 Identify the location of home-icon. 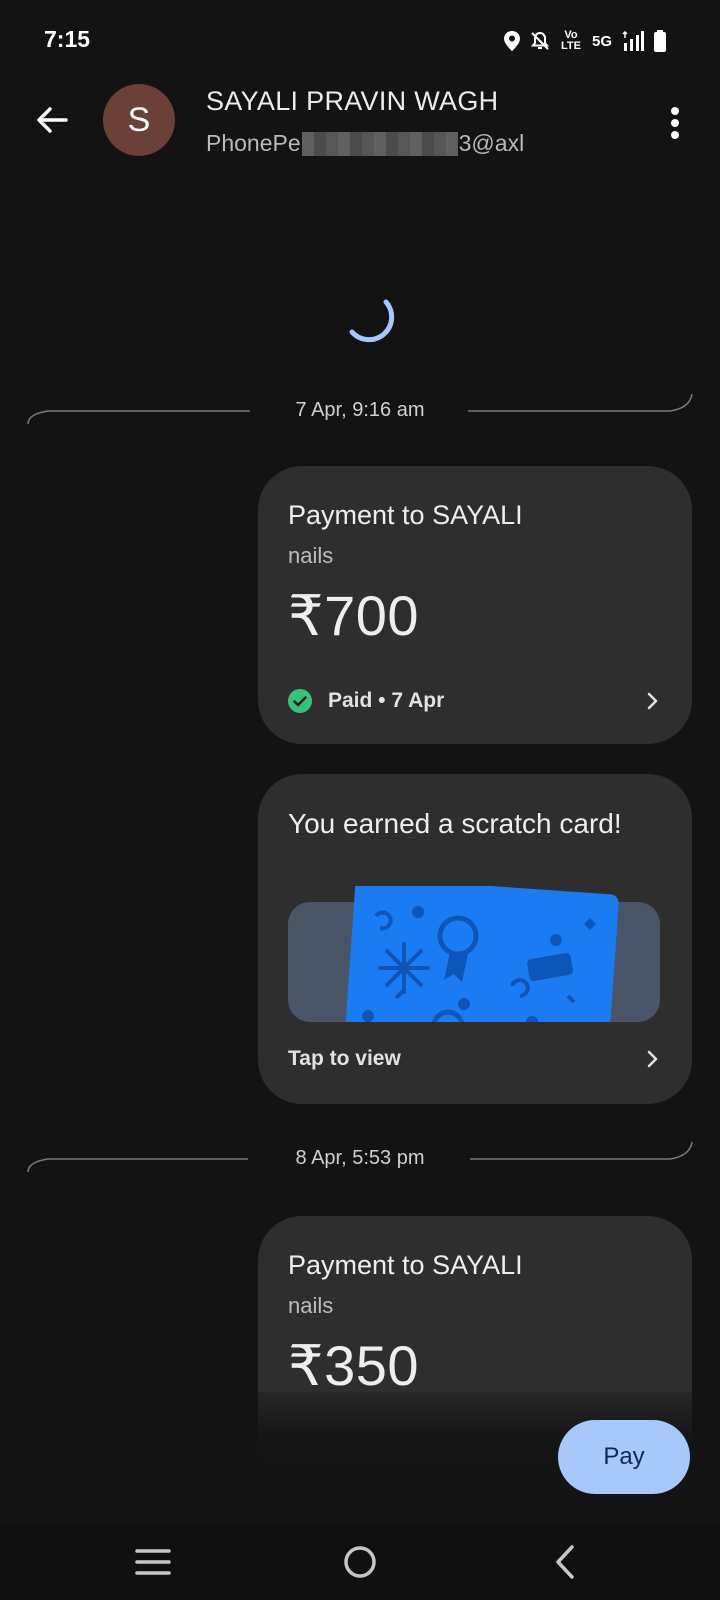
(360, 1562).